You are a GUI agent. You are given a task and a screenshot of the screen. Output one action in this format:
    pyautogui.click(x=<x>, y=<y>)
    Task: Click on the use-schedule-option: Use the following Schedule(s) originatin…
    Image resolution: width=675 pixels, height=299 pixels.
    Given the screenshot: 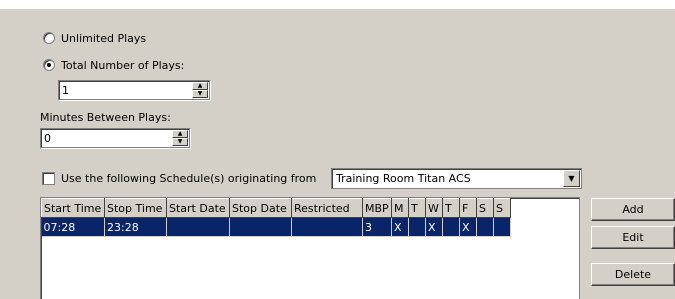 What is the action you would take?
    pyautogui.click(x=179, y=178)
    